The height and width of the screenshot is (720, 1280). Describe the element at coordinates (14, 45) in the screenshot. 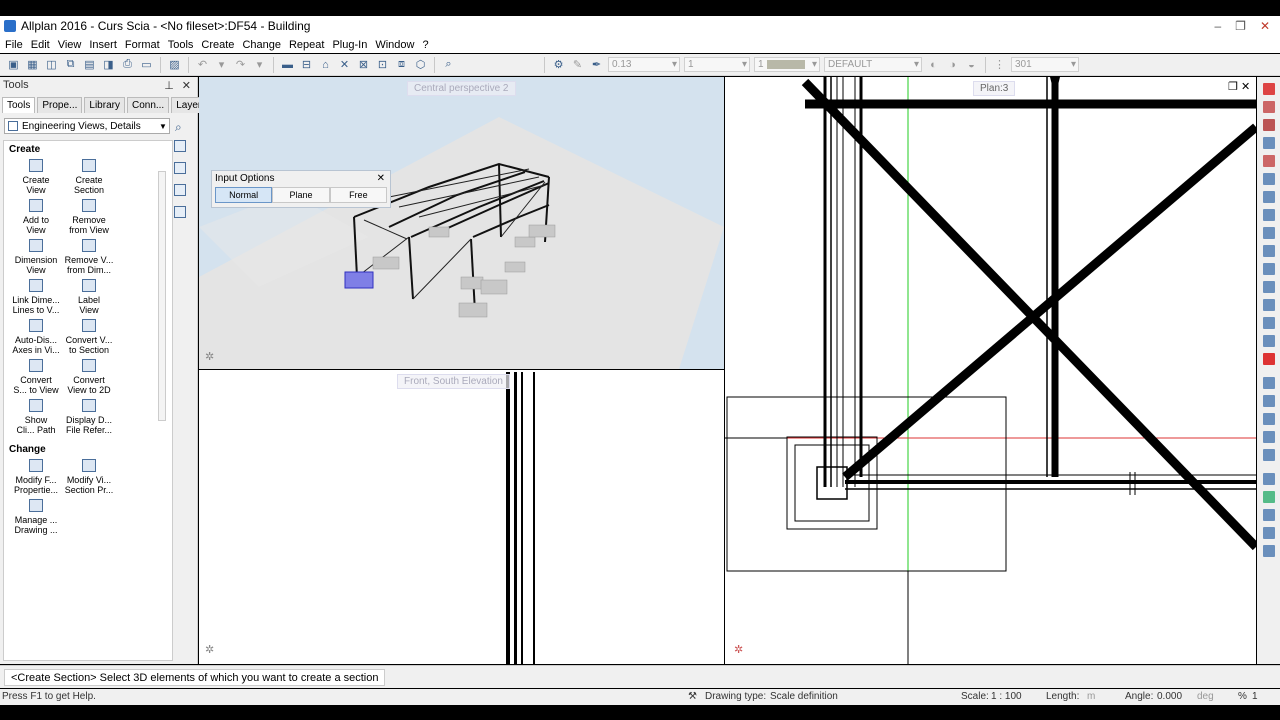

I see `menu-file: File` at that location.